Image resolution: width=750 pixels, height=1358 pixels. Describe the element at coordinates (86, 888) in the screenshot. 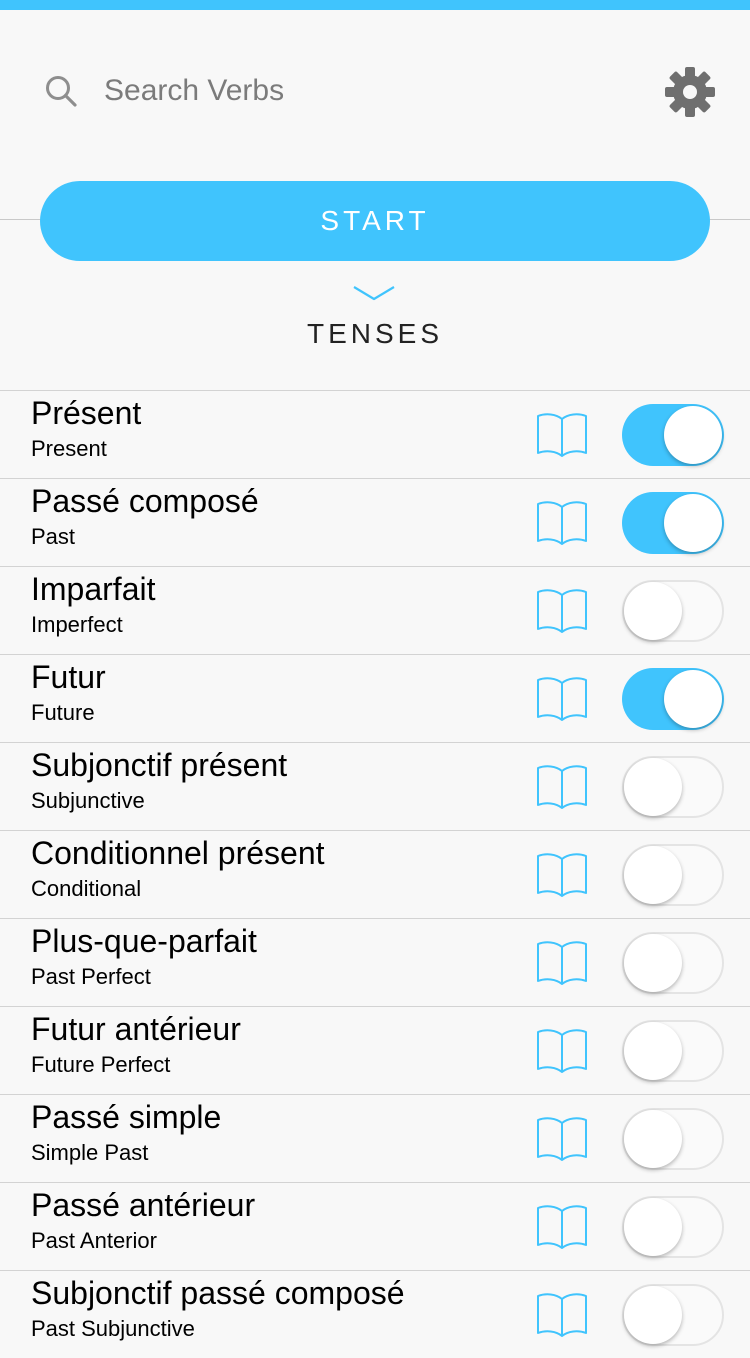

I see `tense-subtitle: Conditional` at that location.